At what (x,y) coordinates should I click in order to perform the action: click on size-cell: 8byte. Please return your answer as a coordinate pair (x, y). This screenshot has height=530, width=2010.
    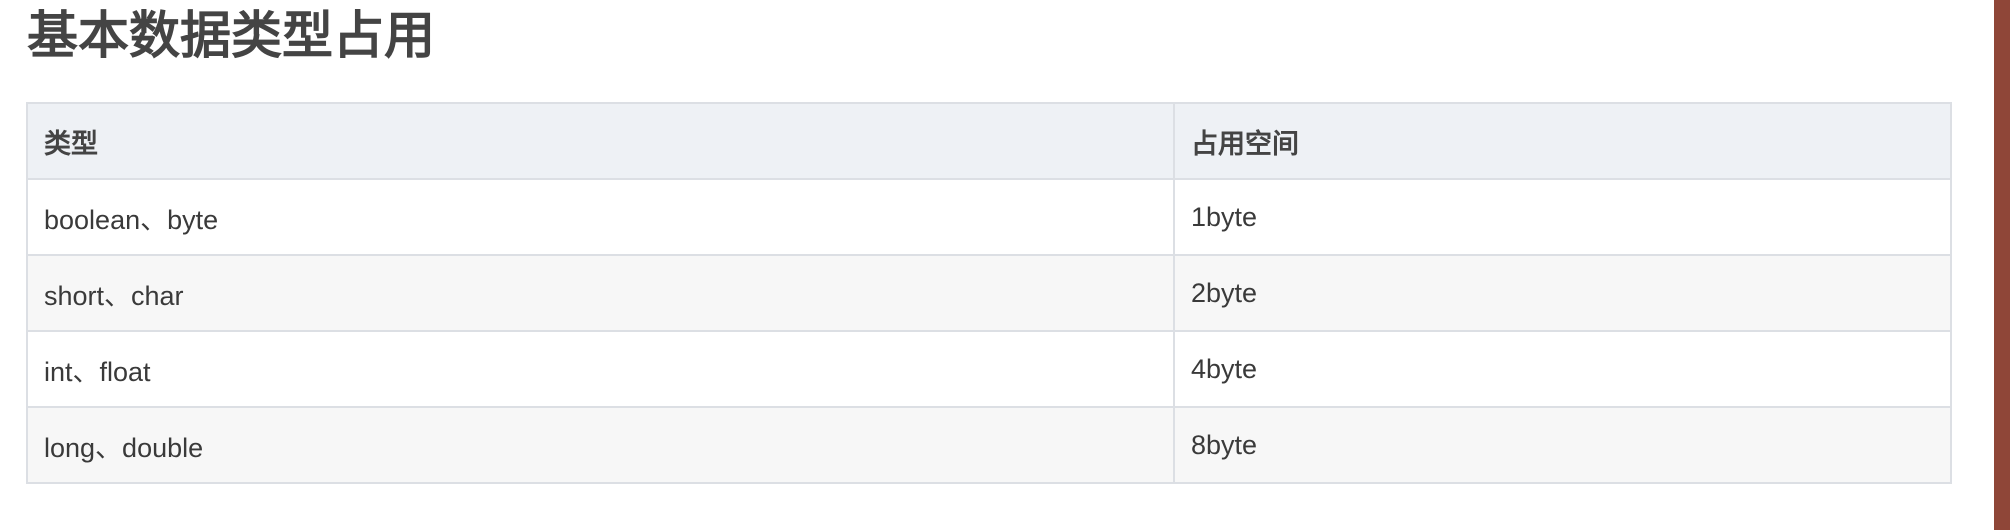
    Looking at the image, I should click on (1562, 445).